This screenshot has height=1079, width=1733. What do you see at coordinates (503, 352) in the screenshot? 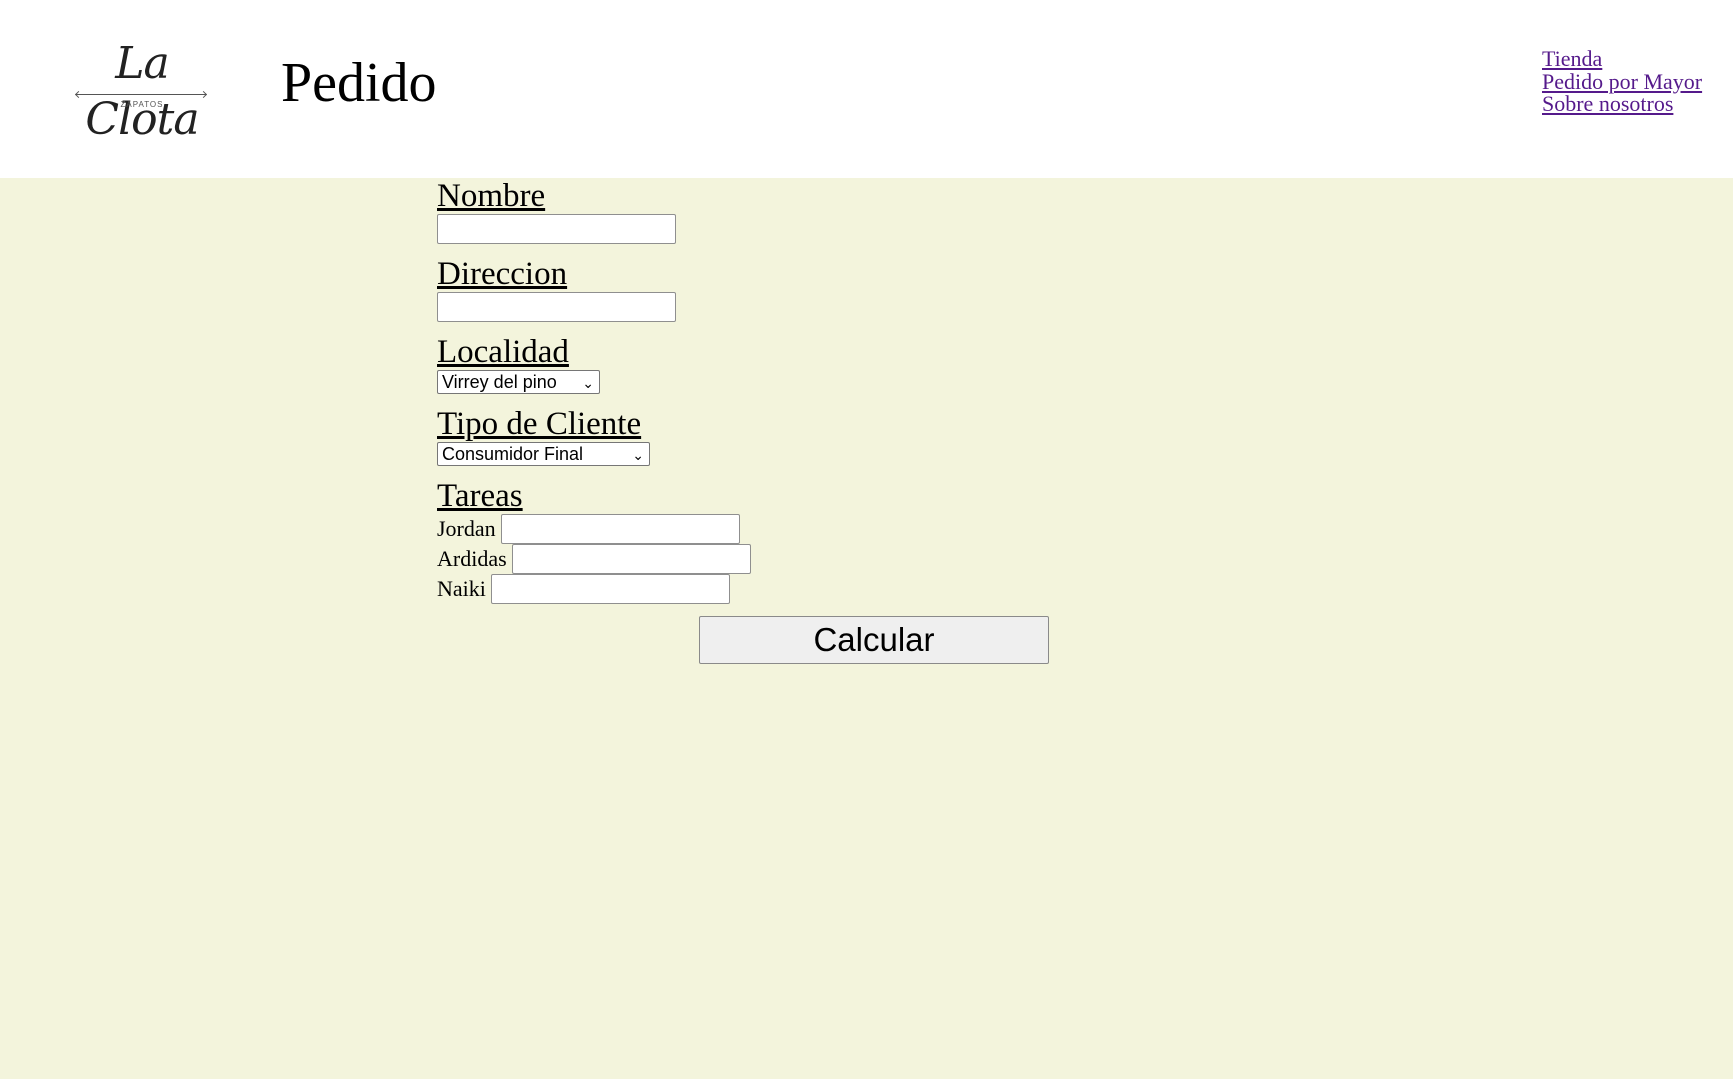
I see `localidad-label: Localidad` at bounding box center [503, 352].